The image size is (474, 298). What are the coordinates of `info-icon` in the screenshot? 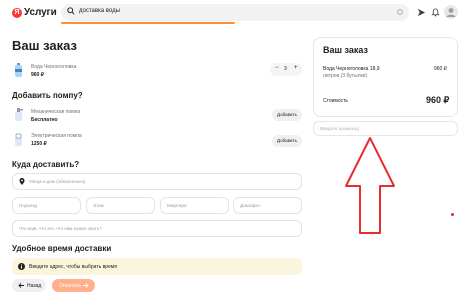 It's located at (21, 266).